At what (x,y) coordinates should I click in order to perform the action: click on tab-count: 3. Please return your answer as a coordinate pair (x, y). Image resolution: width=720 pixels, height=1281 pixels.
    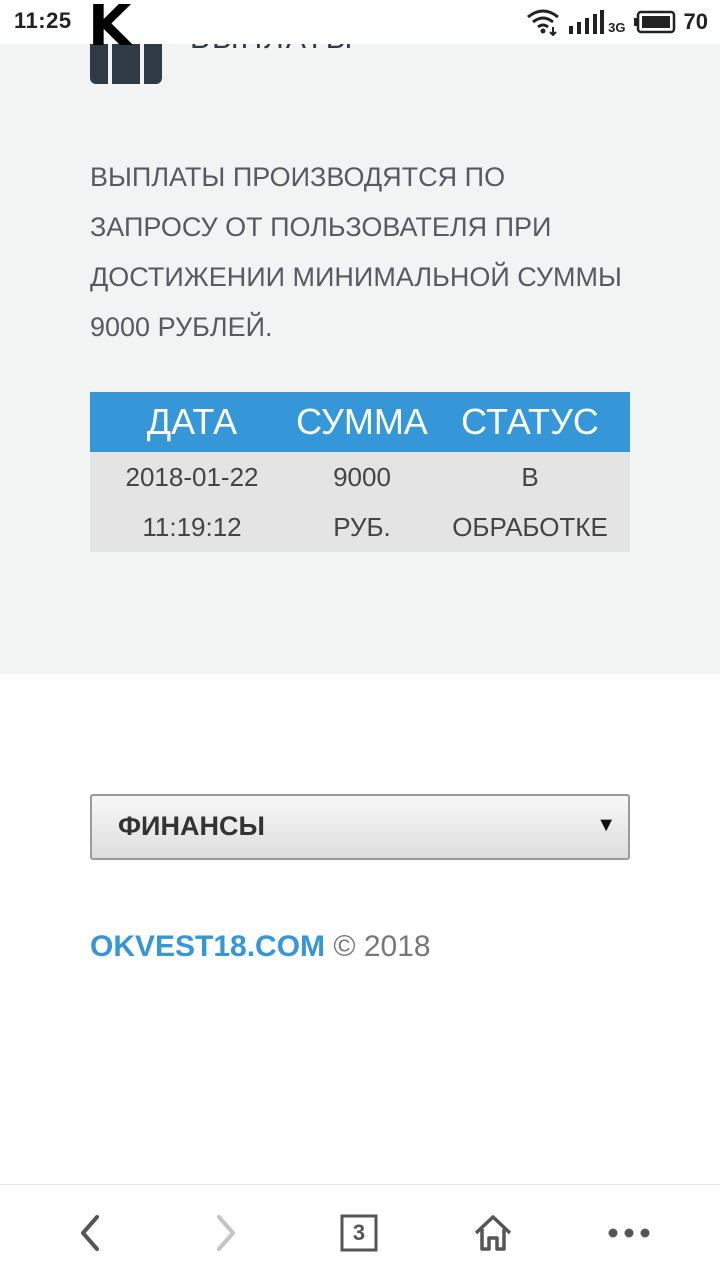
    Looking at the image, I should click on (359, 1232).